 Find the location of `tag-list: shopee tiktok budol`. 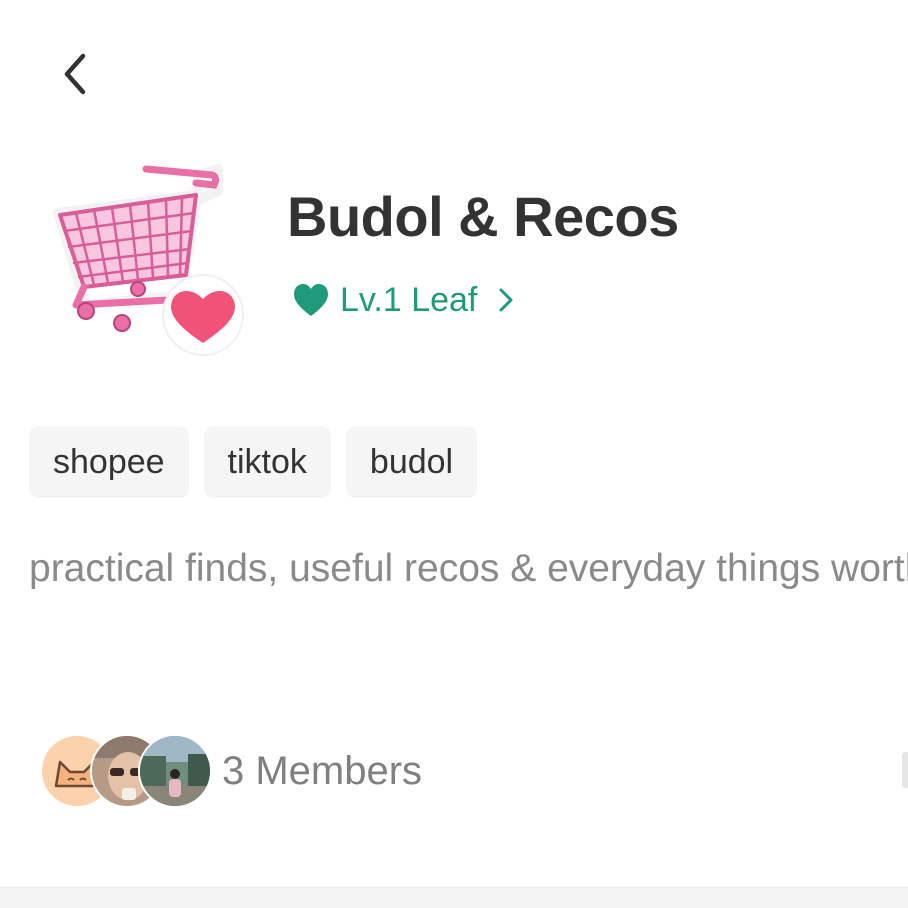

tag-list: shopee tiktok budol is located at coordinates (253, 462).